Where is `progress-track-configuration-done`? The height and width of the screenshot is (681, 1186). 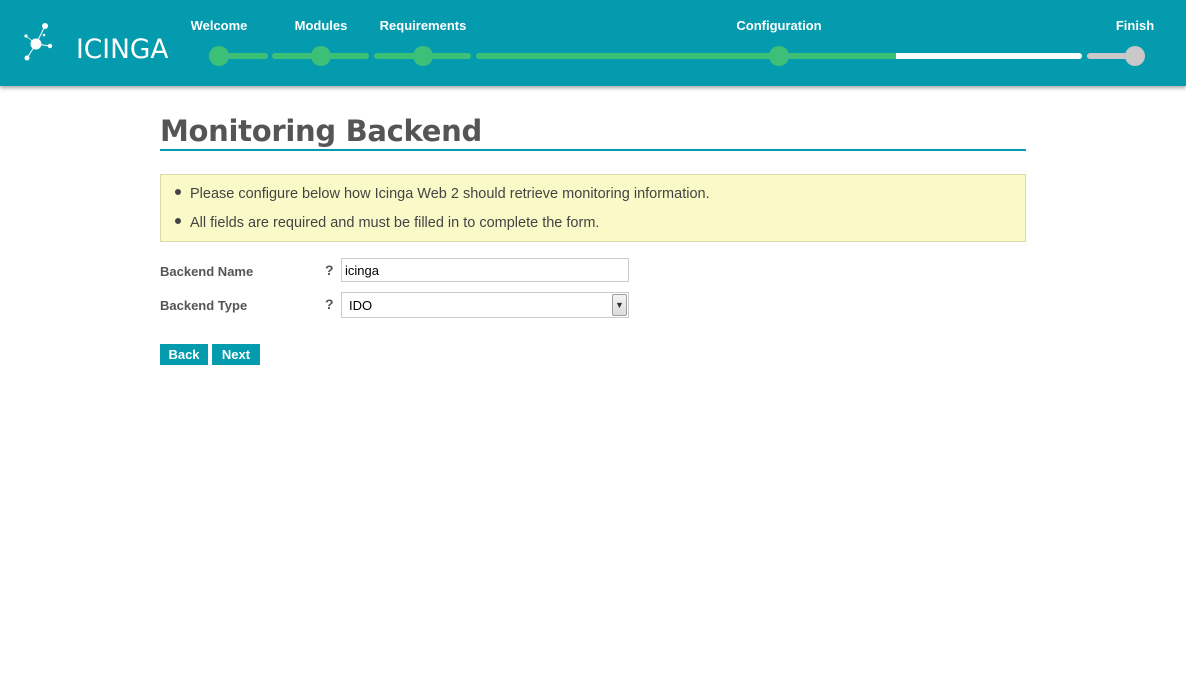 progress-track-configuration-done is located at coordinates (688, 56).